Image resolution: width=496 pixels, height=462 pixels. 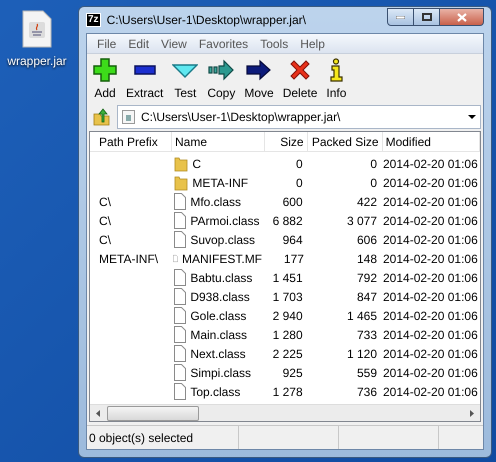 I want to click on toolbar-button: Test, so click(x=185, y=80).